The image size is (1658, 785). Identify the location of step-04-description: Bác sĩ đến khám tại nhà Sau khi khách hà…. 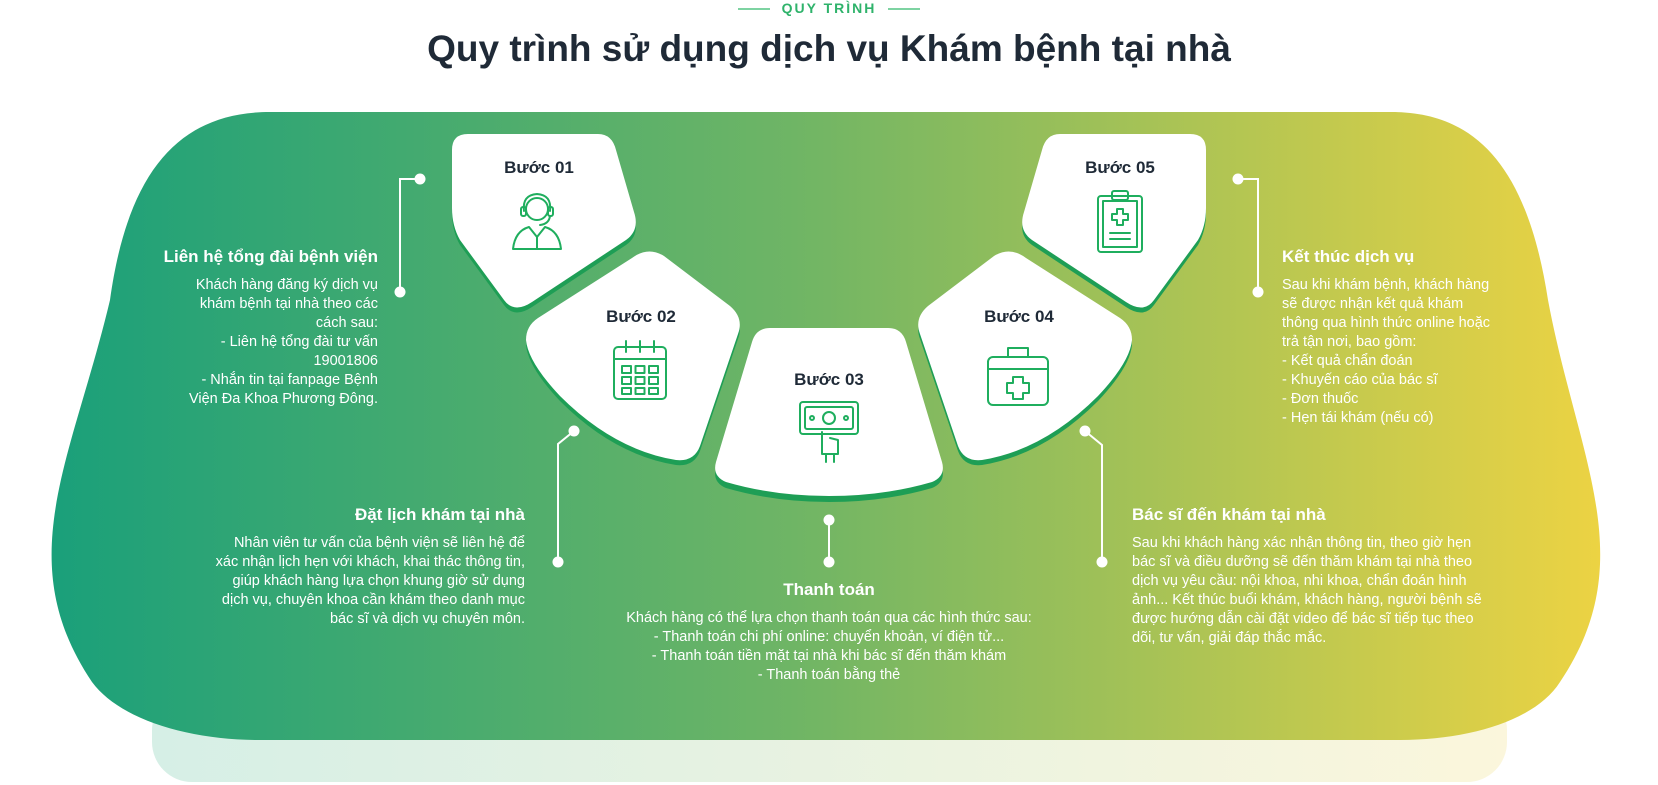
(1322, 576).